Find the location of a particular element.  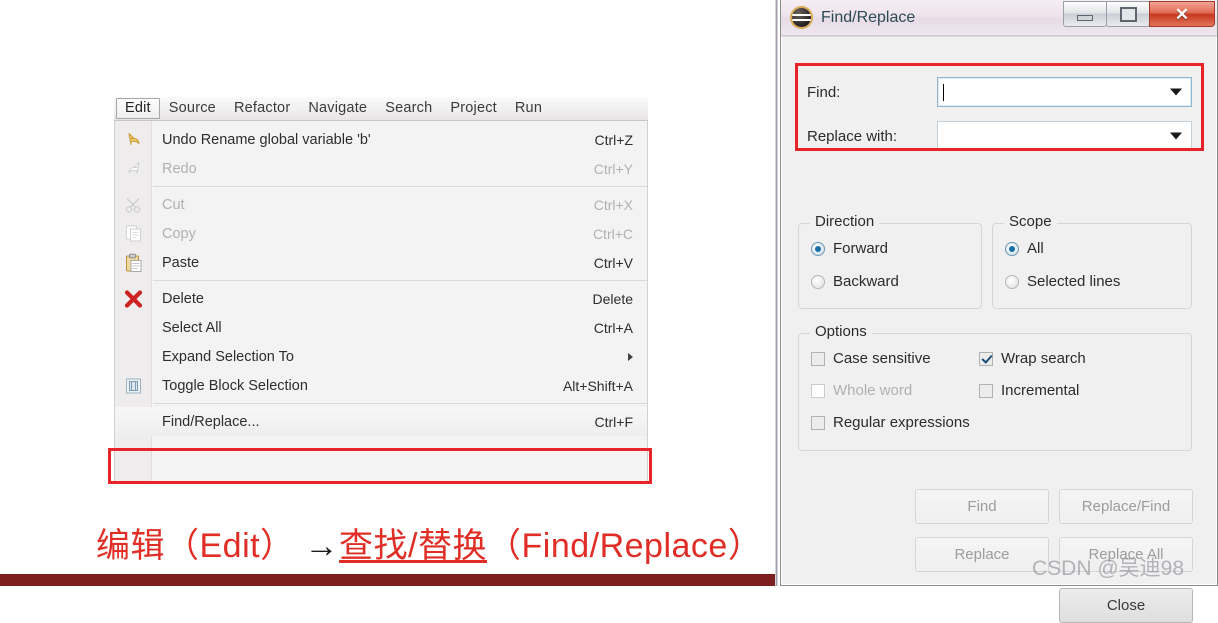

checkbox-regular-expressions: Regular expressions is located at coordinates (890, 422).